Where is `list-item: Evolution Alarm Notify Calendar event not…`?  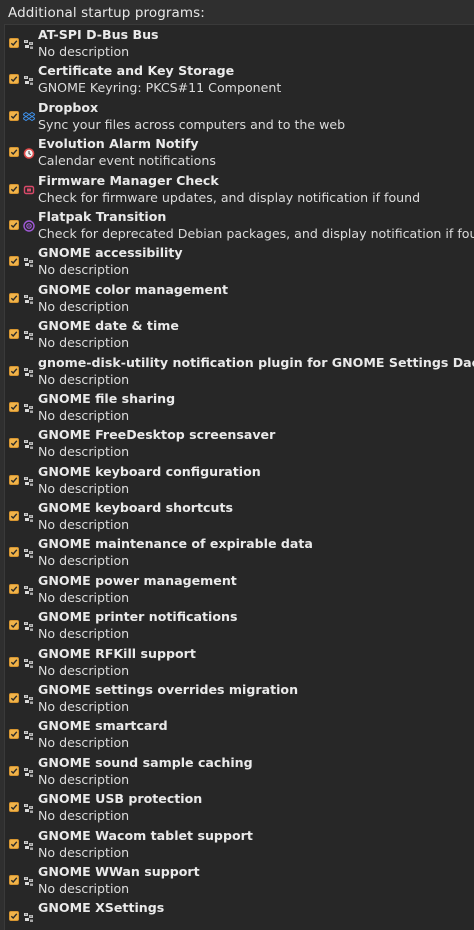 list-item: Evolution Alarm Notify Calendar event not… is located at coordinates (239, 152).